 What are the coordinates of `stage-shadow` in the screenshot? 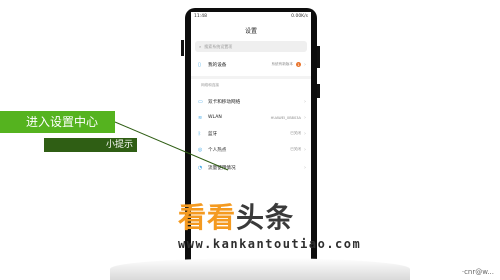 It's located at (260, 269).